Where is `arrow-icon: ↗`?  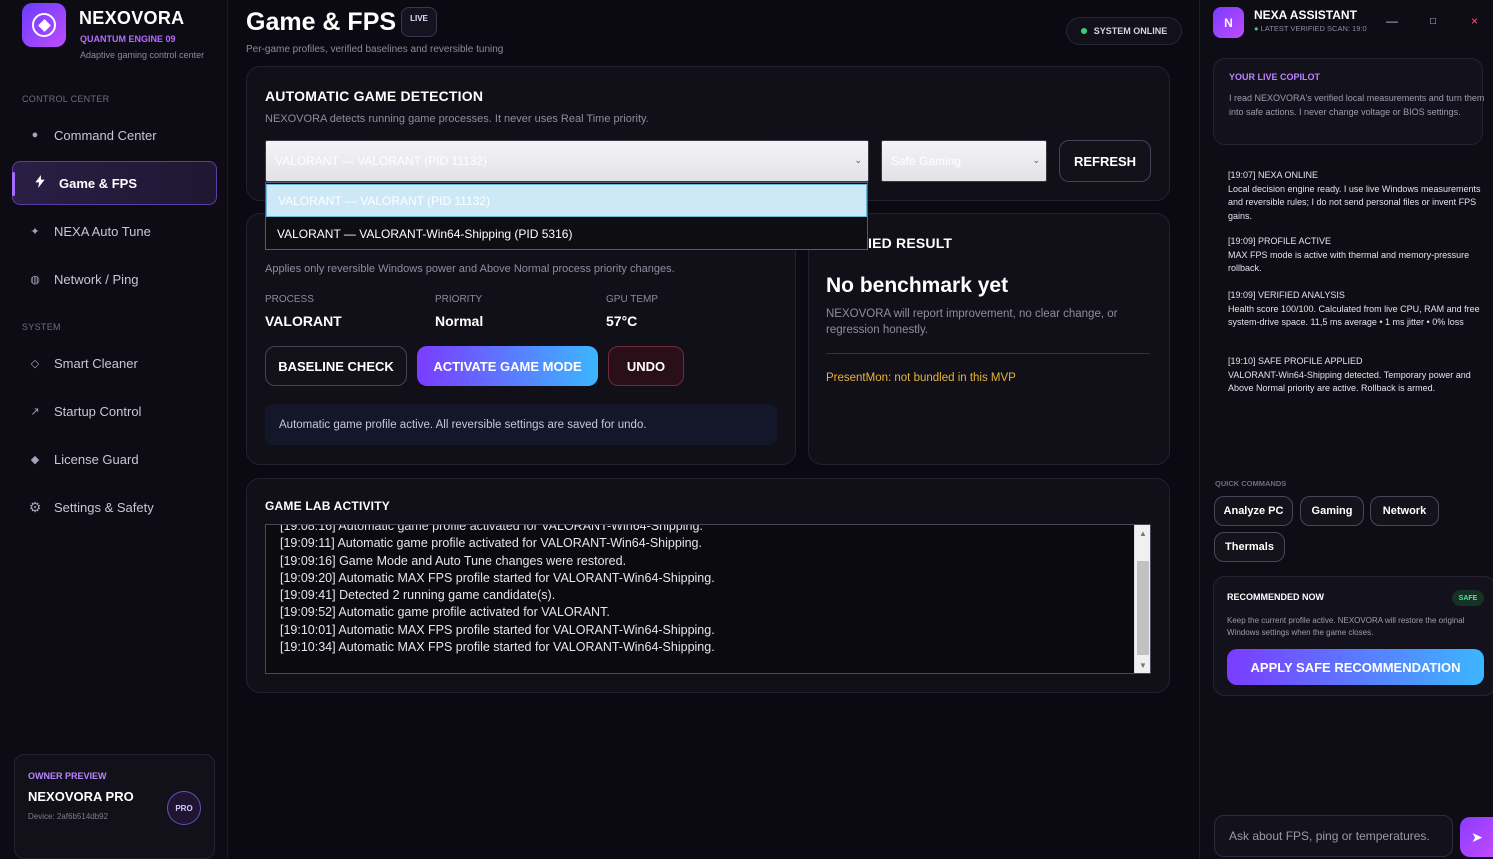 arrow-icon: ↗ is located at coordinates (35, 411).